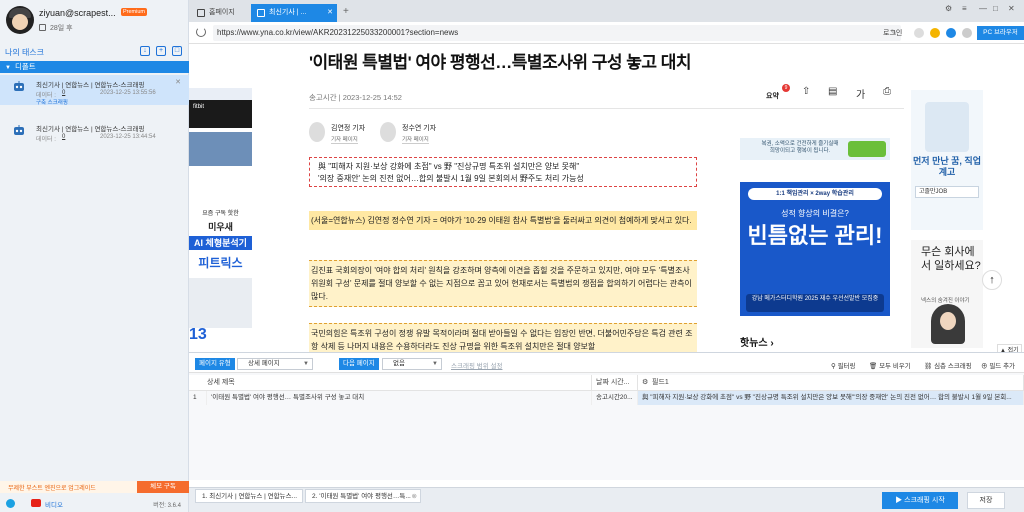  I want to click on avatar, so click(20, 20).